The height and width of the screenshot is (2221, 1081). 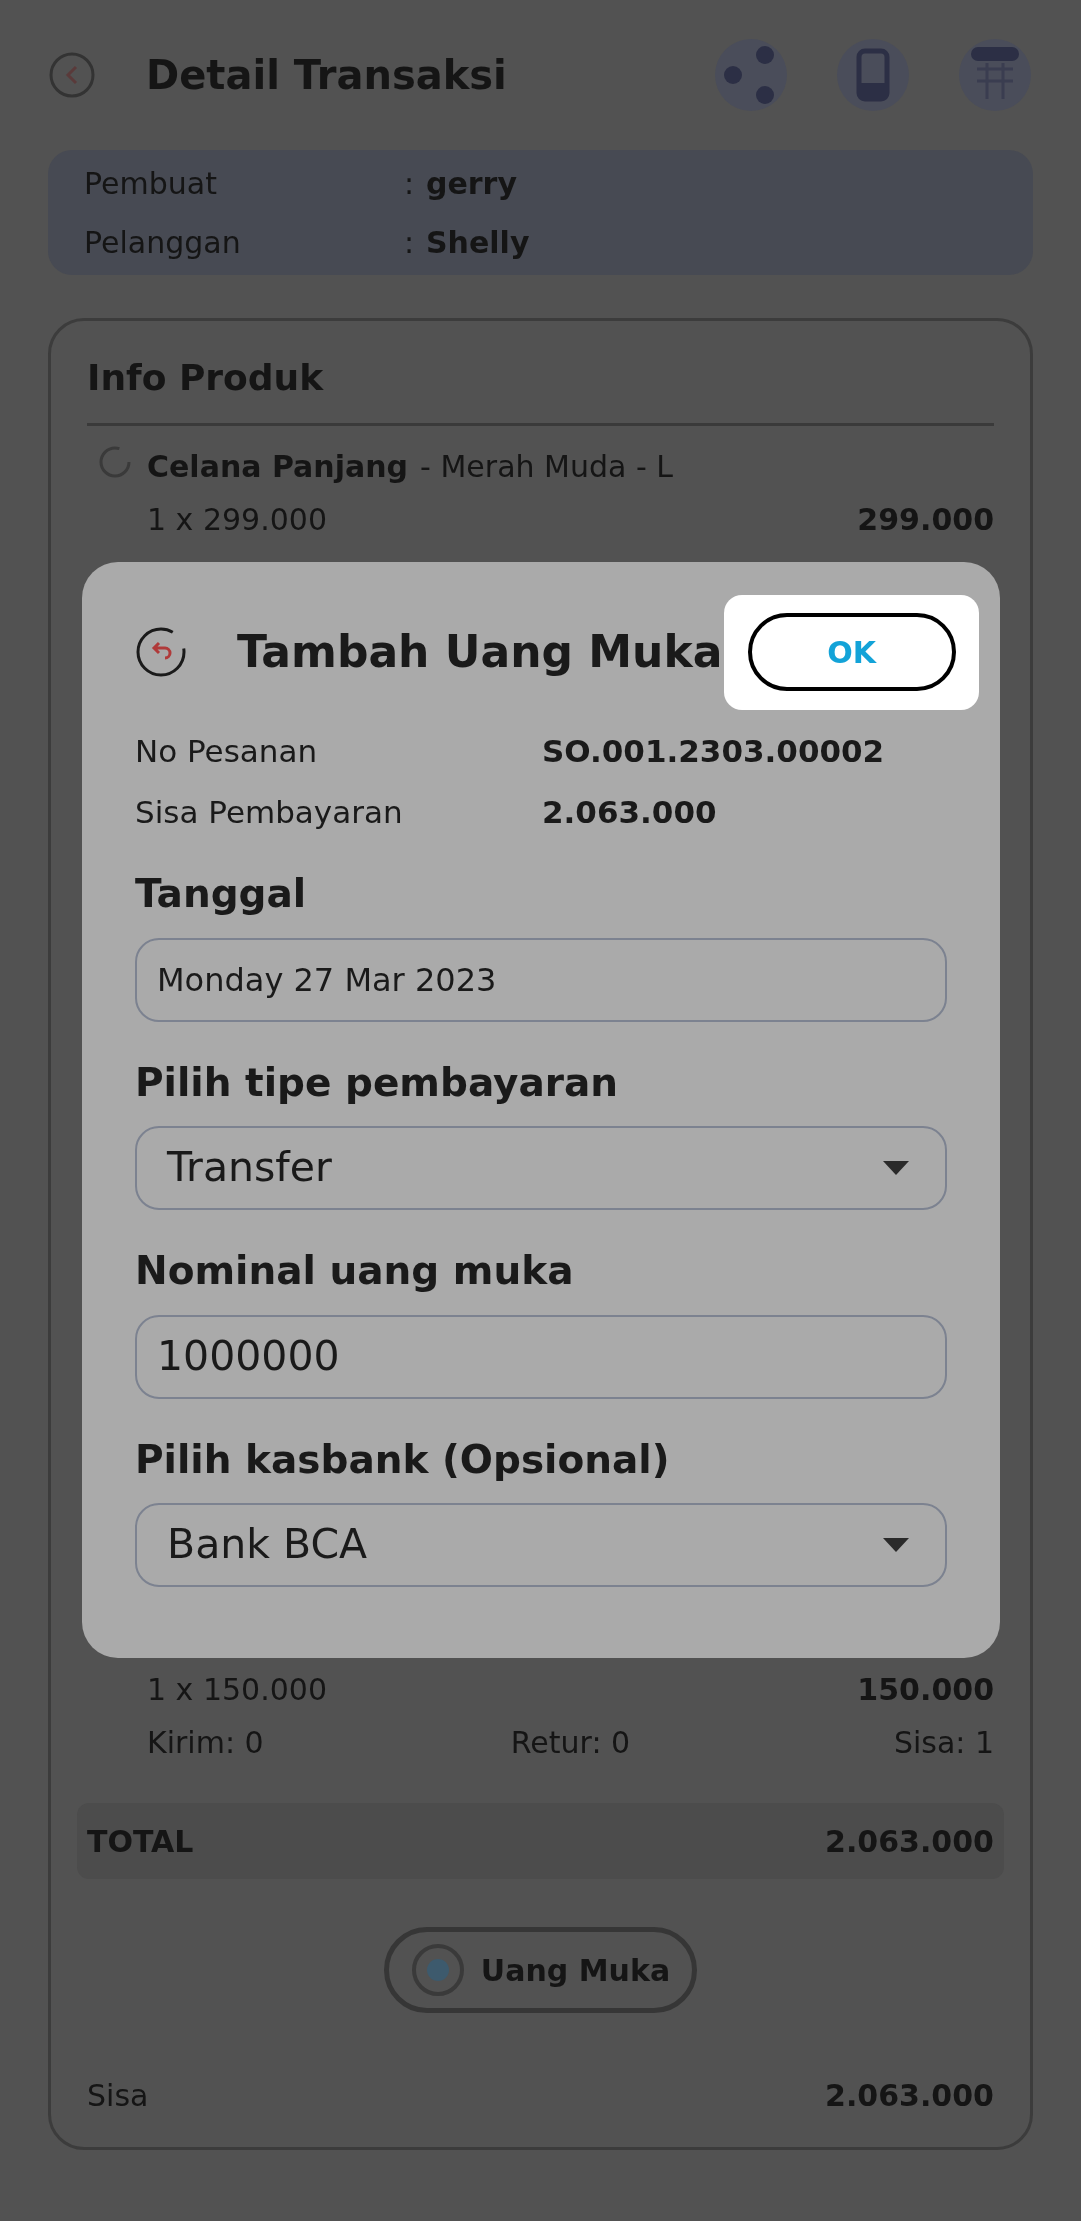 What do you see at coordinates (221, 894) in the screenshot?
I see `field-label: Tanggal` at bounding box center [221, 894].